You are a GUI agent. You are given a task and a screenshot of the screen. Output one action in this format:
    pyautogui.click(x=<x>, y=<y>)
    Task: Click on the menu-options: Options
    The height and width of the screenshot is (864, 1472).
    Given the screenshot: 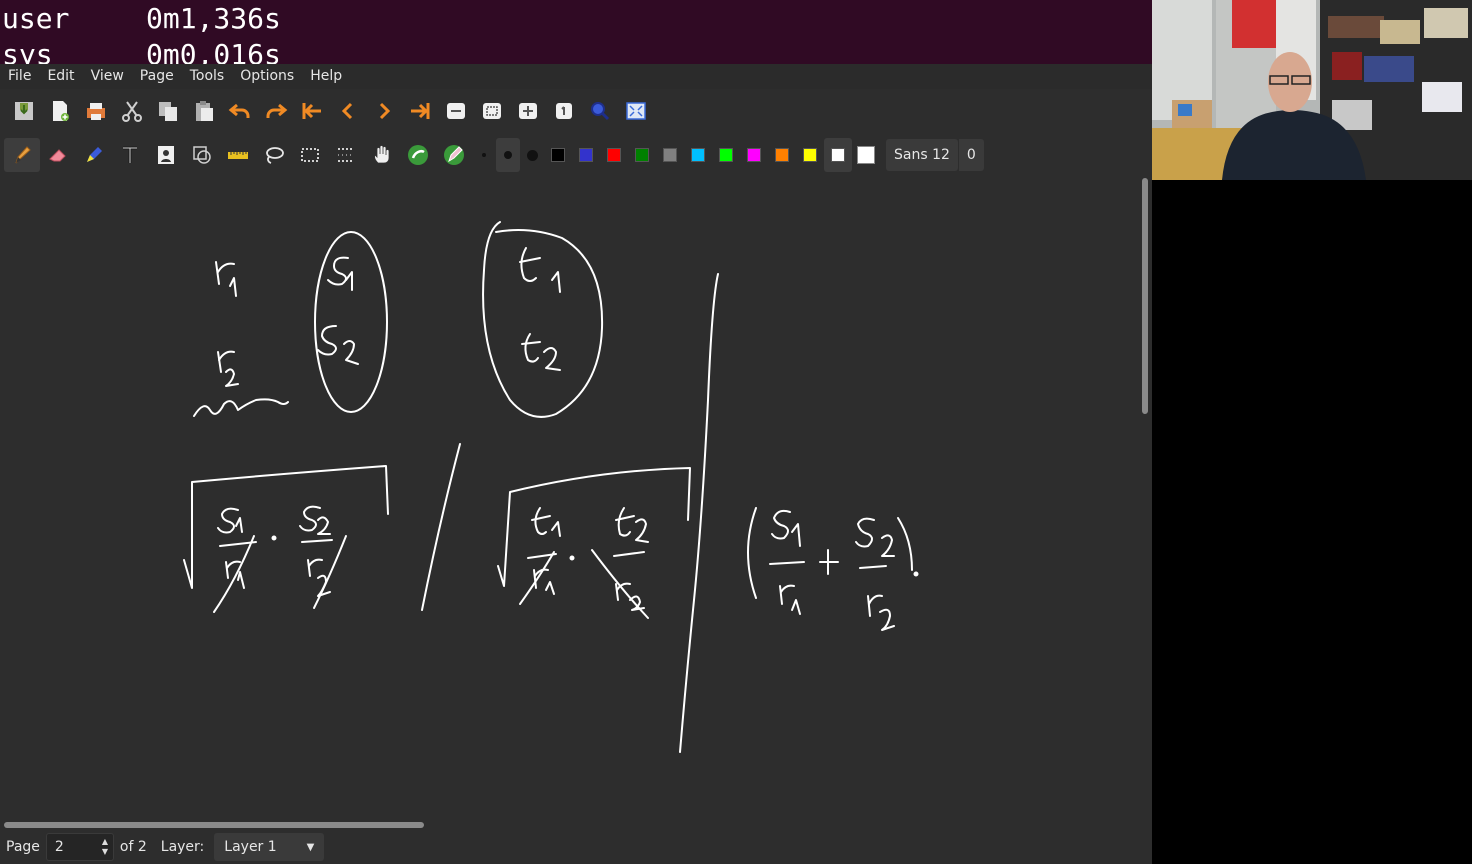 What is the action you would take?
    pyautogui.click(x=267, y=76)
    